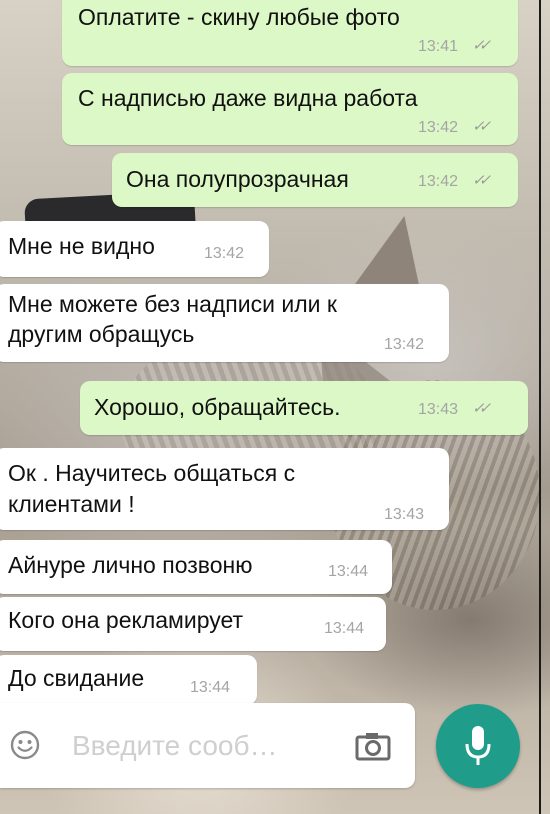 This screenshot has width=550, height=814. I want to click on message-bubble-incoming: Мне не видно 13:42, so click(134, 249).